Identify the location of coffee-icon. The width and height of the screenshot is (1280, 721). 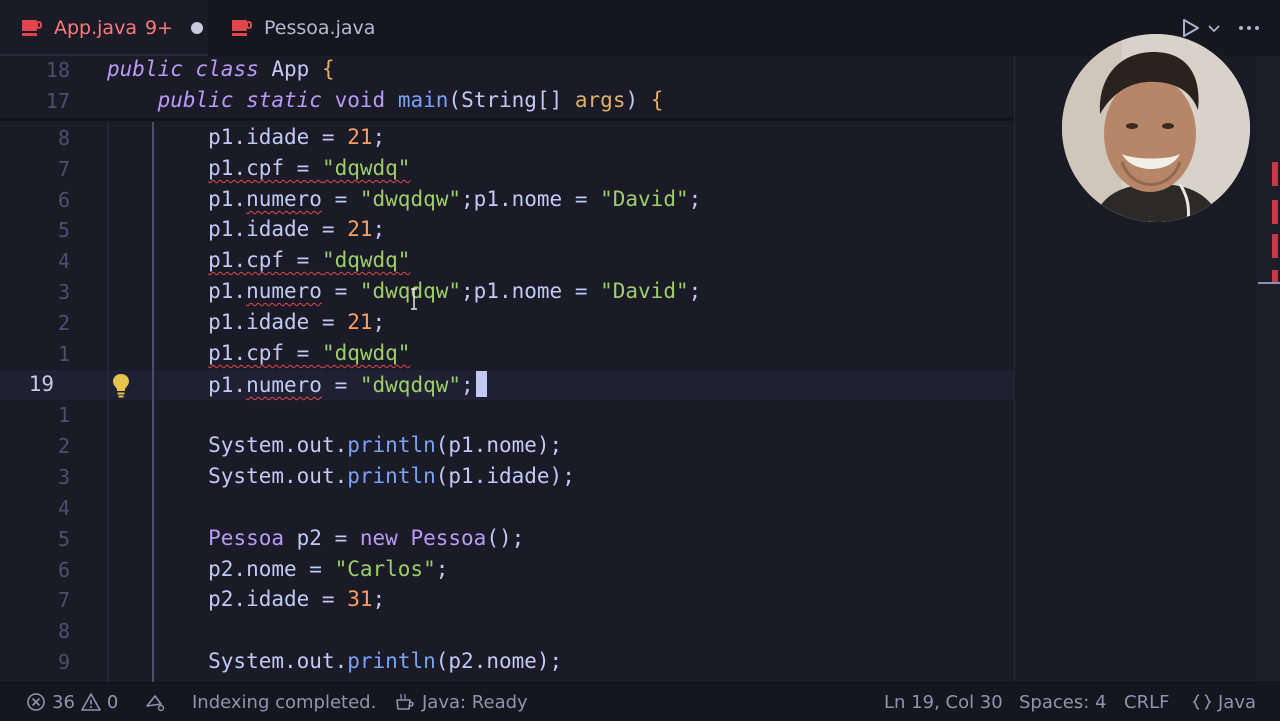
(405, 701).